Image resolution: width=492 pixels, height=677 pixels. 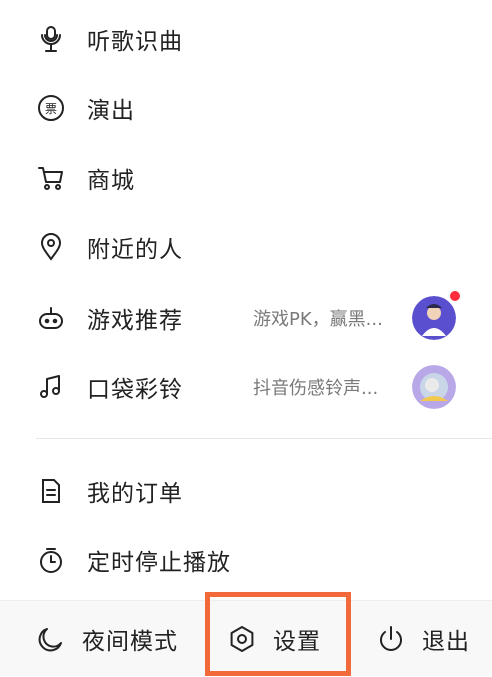 I want to click on menu-item-recognize-song: 听歌识曲, so click(x=246, y=39).